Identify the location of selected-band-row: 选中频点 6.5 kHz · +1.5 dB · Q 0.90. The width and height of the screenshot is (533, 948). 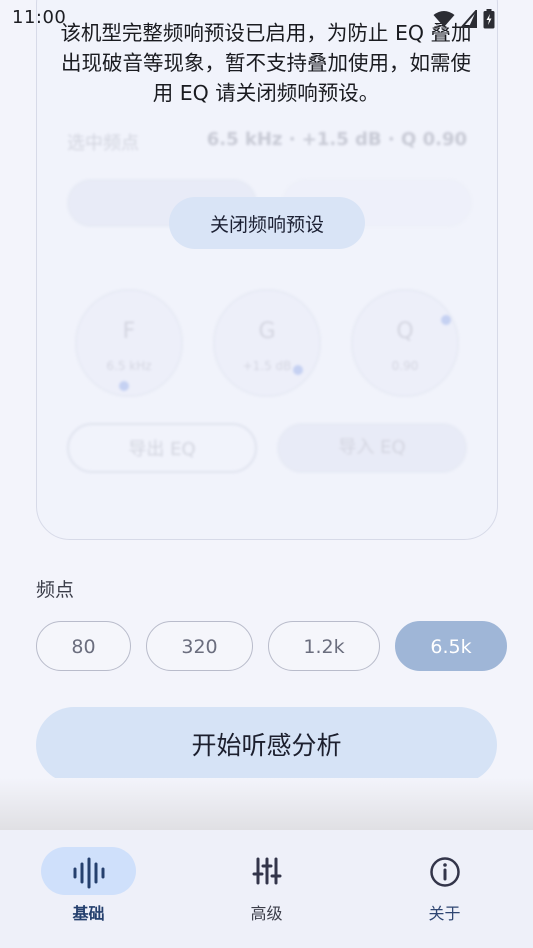
(267, 142).